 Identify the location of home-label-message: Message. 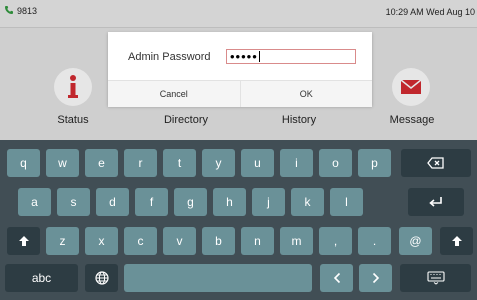
(412, 120).